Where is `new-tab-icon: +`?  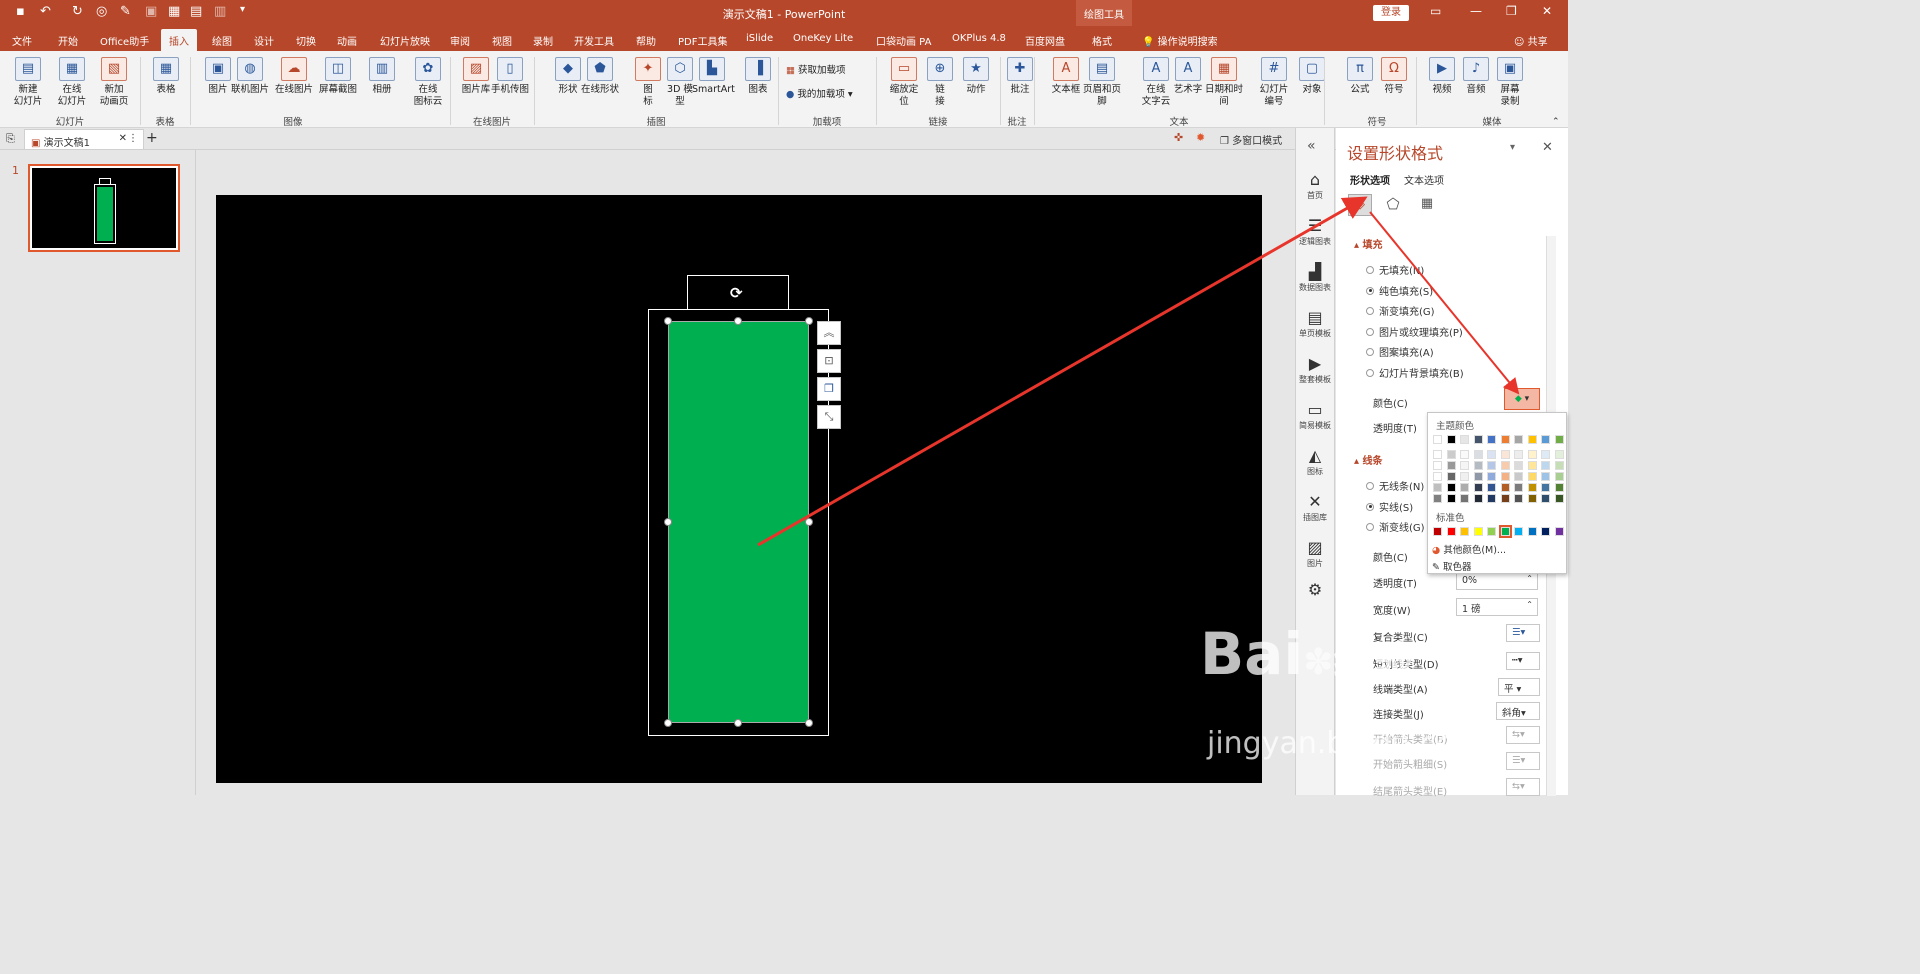
new-tab-icon: + is located at coordinates (152, 138).